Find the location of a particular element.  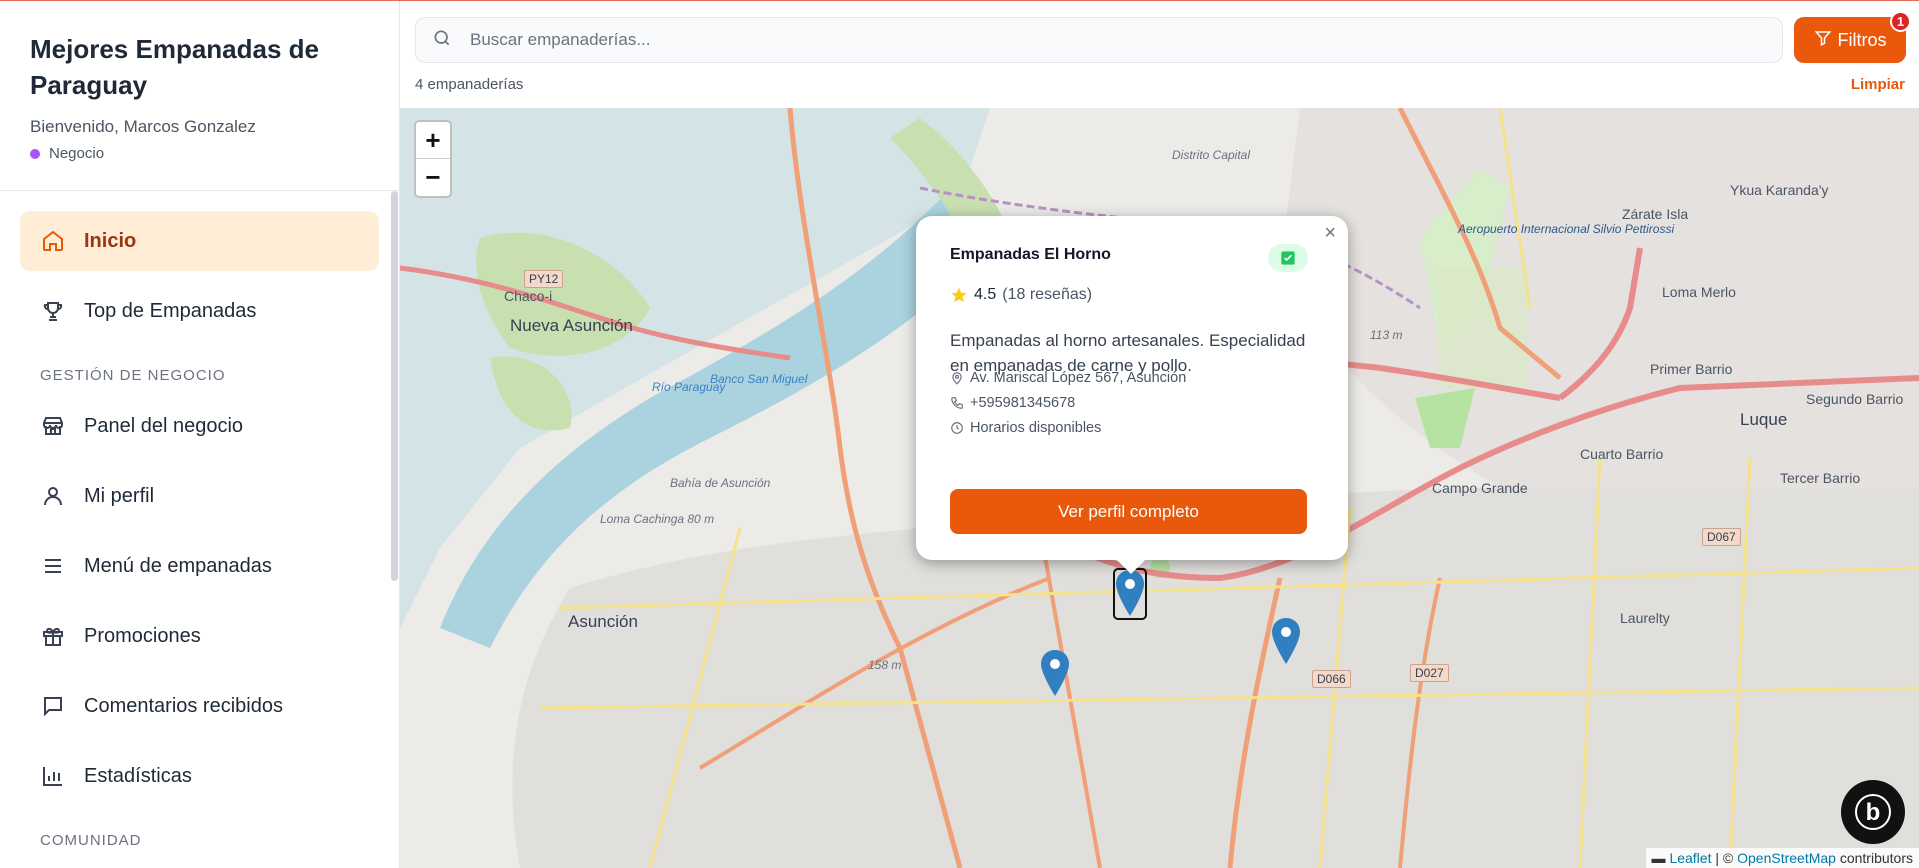

map-label: Segundo Barrio is located at coordinates (1855, 399).